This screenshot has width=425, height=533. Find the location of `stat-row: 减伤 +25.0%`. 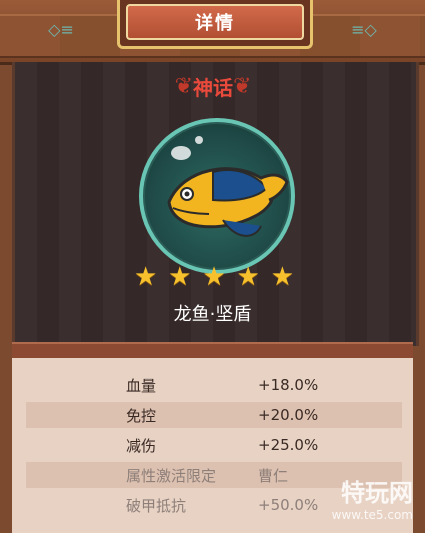

stat-row: 减伤 +25.0% is located at coordinates (214, 445).